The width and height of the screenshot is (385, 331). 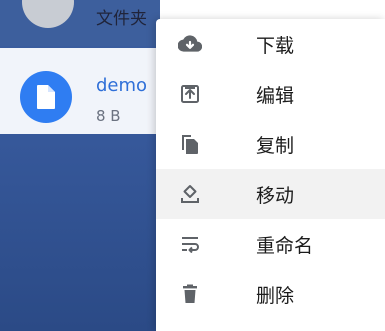 I want to click on menu-item-download: 下载, so click(x=270, y=44).